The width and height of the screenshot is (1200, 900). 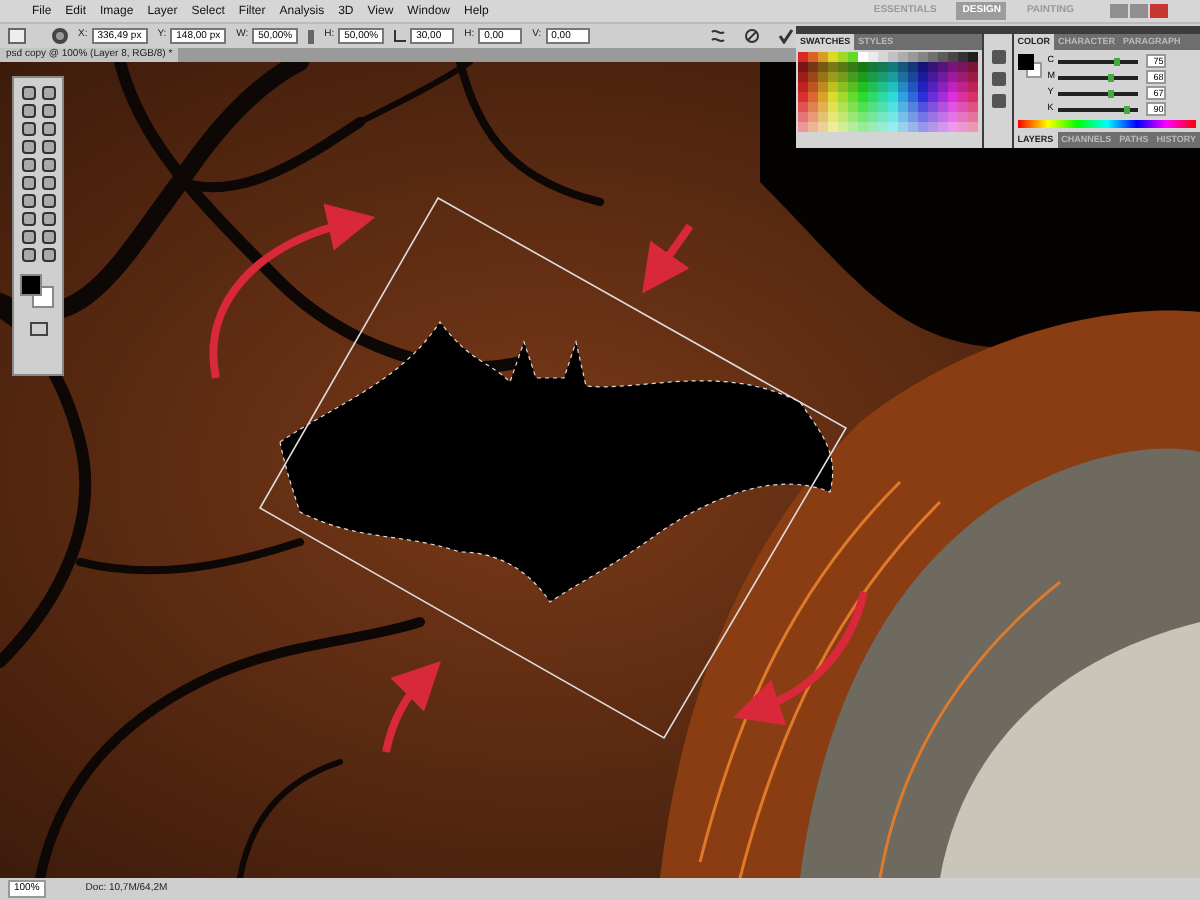 What do you see at coordinates (668, 258) in the screenshot?
I see `straight-arrow` at bounding box center [668, 258].